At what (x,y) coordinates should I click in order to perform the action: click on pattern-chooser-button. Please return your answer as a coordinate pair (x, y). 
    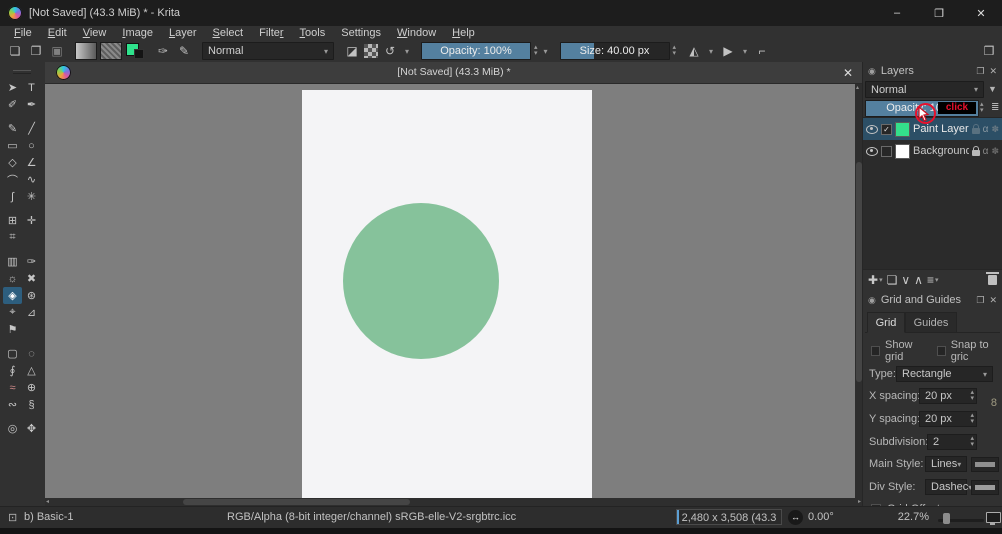
    Looking at the image, I should click on (111, 51).